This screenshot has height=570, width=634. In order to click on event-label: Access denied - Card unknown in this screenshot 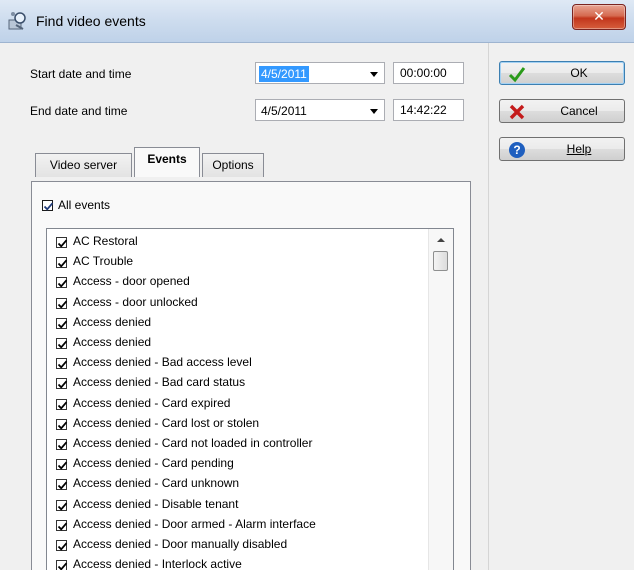, I will do `click(156, 483)`.